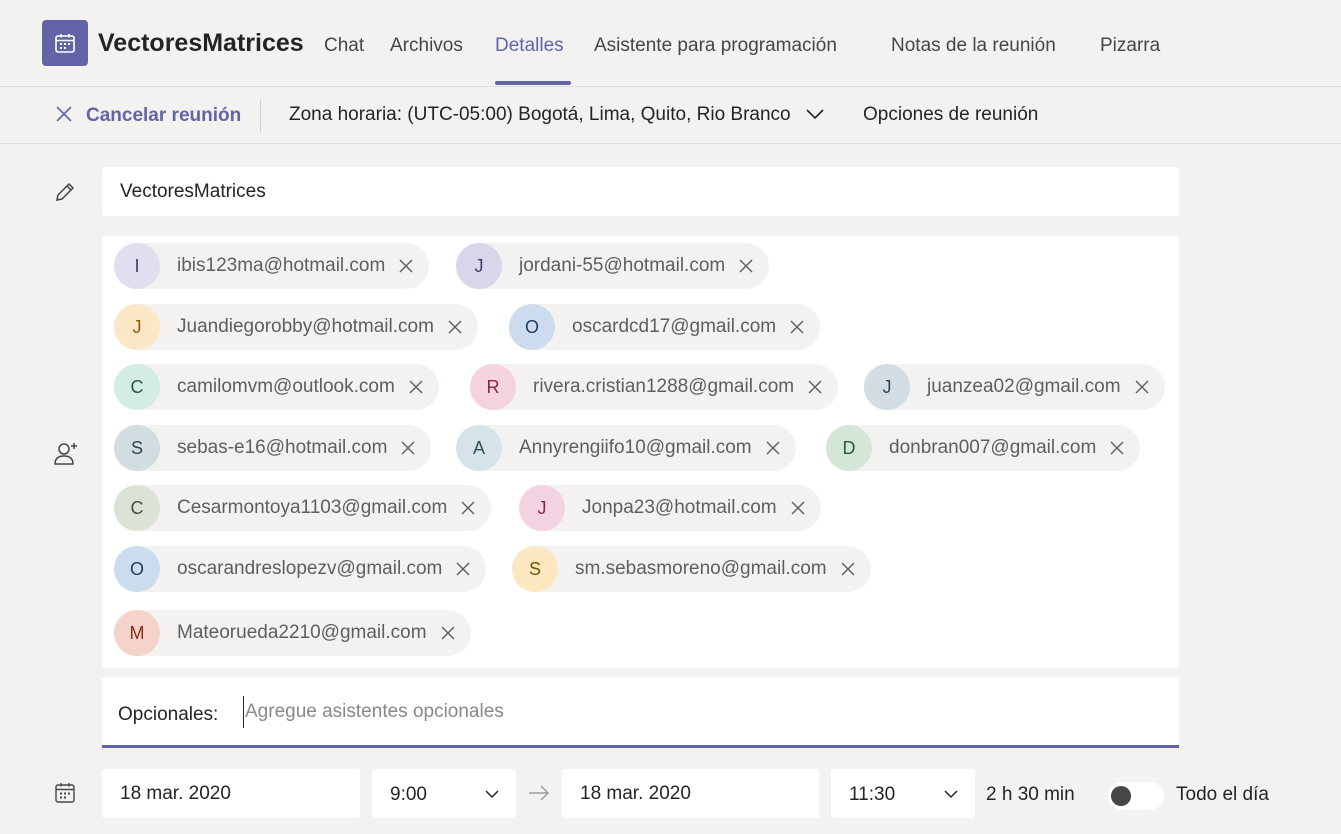  What do you see at coordinates (533, 83) in the screenshot?
I see `active-tab-indicator` at bounding box center [533, 83].